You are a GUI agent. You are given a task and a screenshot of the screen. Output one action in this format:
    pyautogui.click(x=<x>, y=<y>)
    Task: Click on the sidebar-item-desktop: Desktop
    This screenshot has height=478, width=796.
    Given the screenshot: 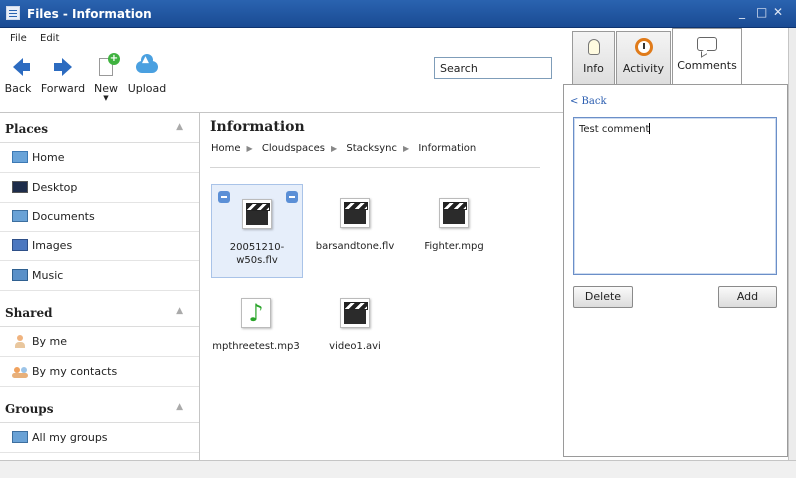 What is the action you would take?
    pyautogui.click(x=99, y=188)
    